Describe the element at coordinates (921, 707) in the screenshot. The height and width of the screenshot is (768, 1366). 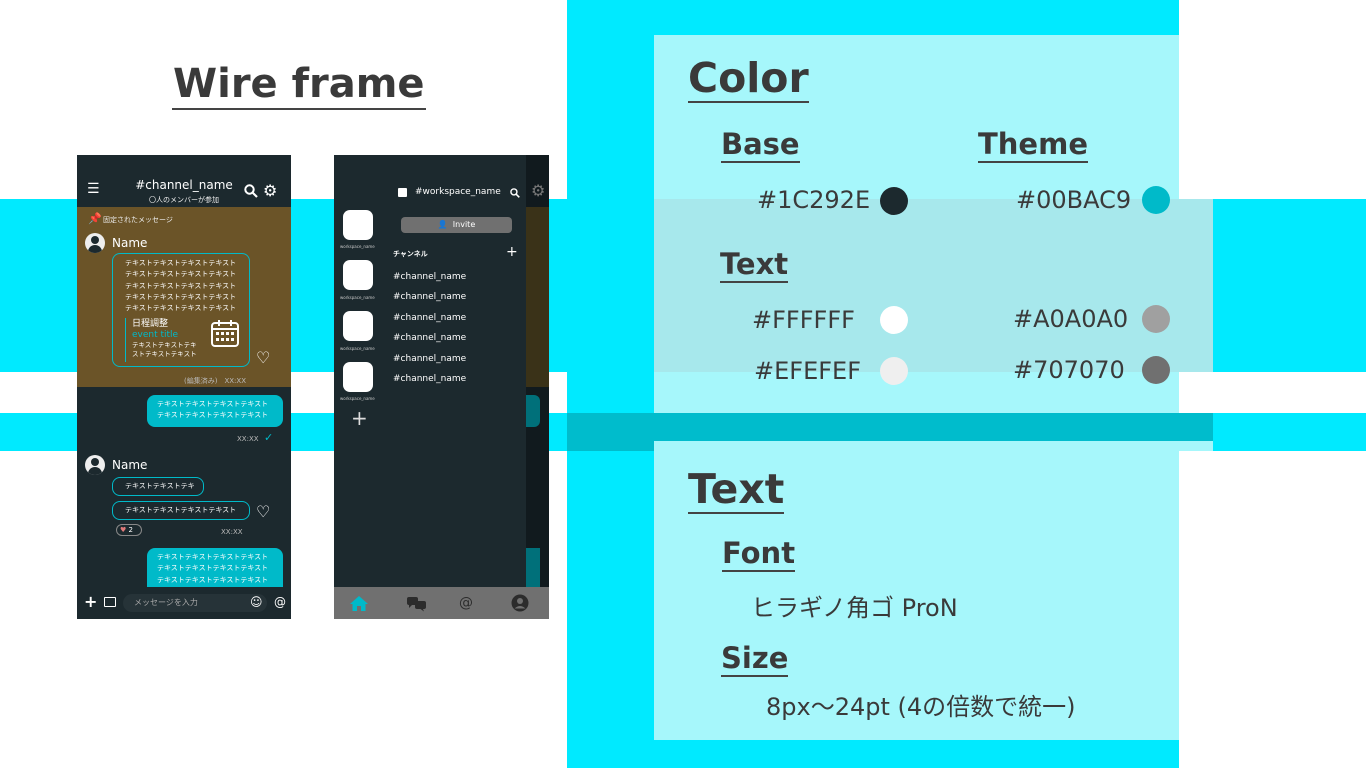
I see `size-value: 8px〜24pt (4の倍数で統一)` at that location.